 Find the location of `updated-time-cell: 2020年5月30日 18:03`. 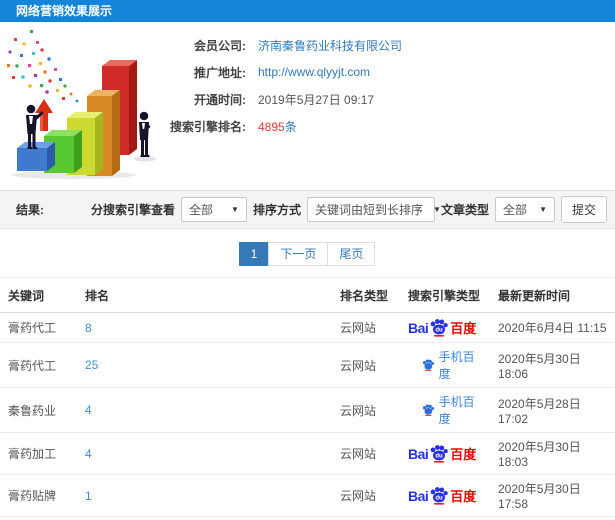

updated-time-cell: 2020年5月30日 18:03 is located at coordinates (552, 453).